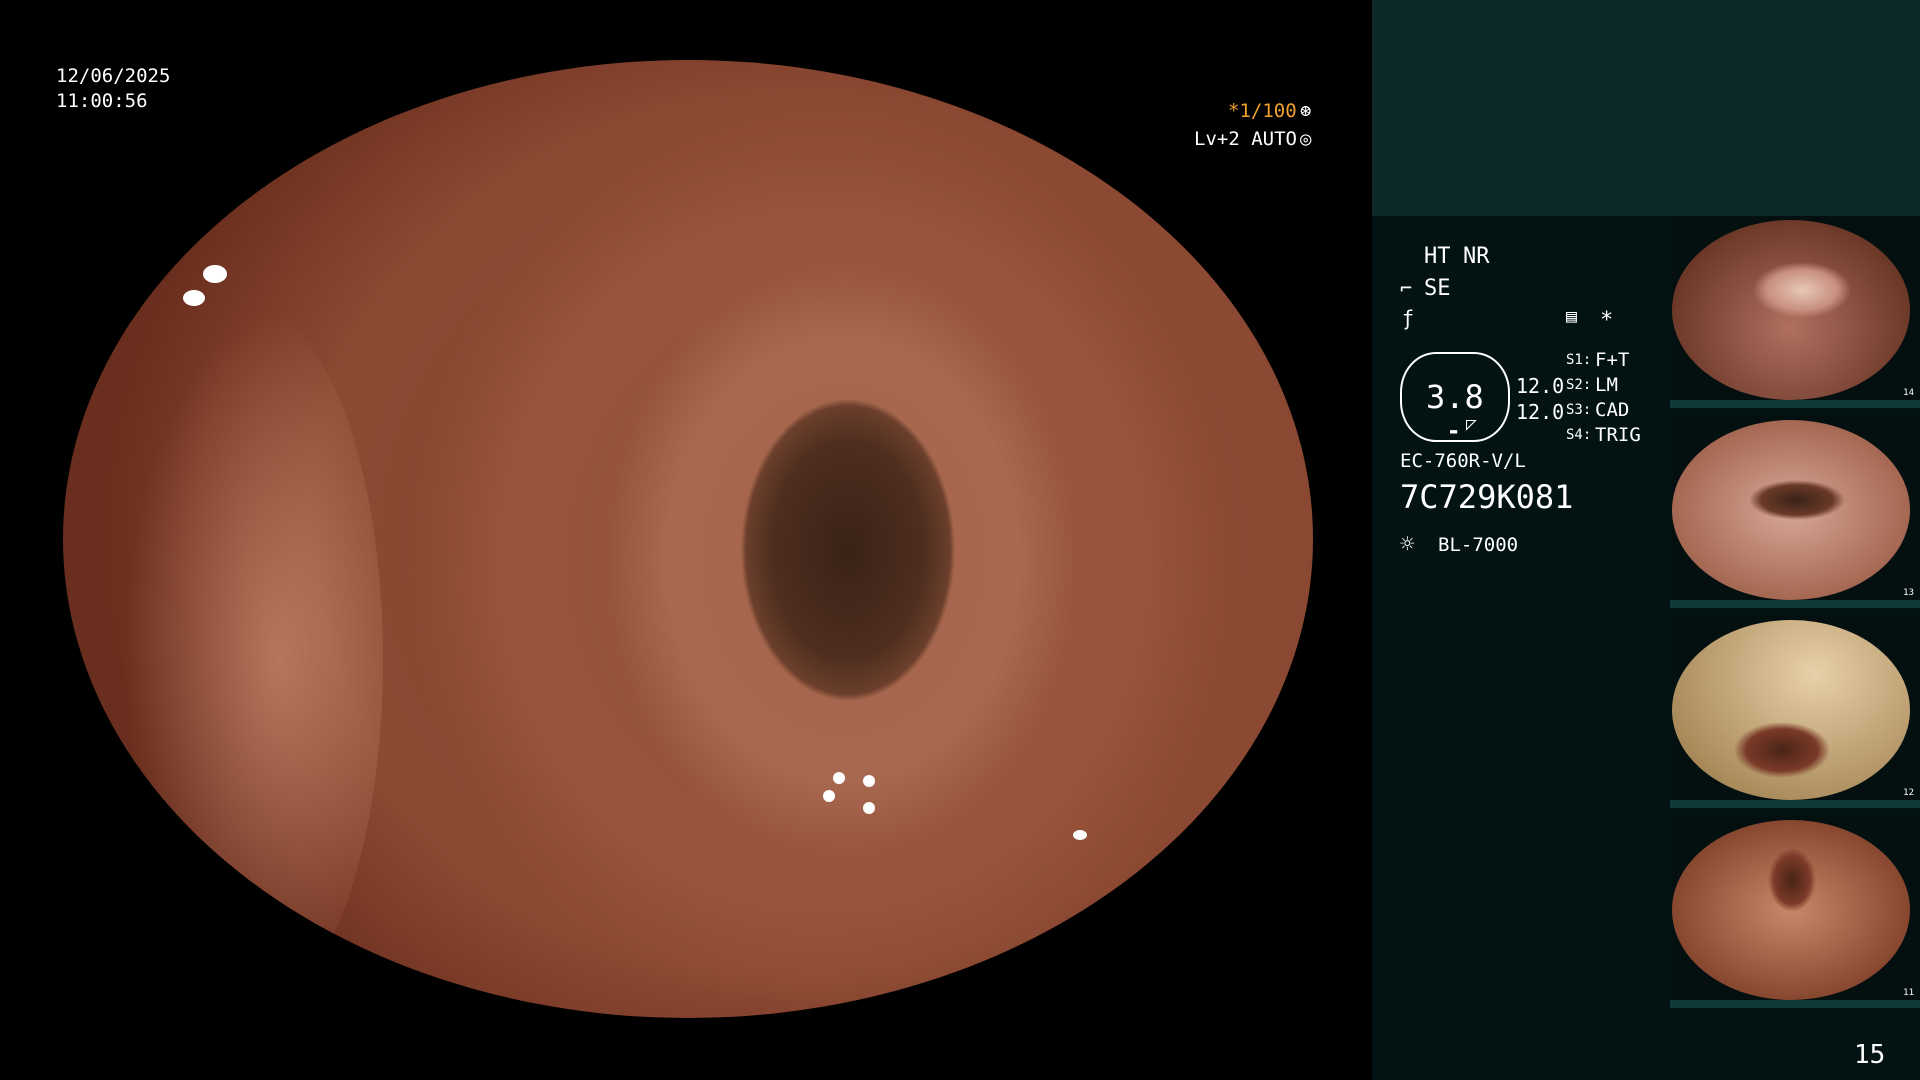 This screenshot has width=1920, height=1080. What do you see at coordinates (1646, 108) in the screenshot?
I see `info-panel-header` at bounding box center [1646, 108].